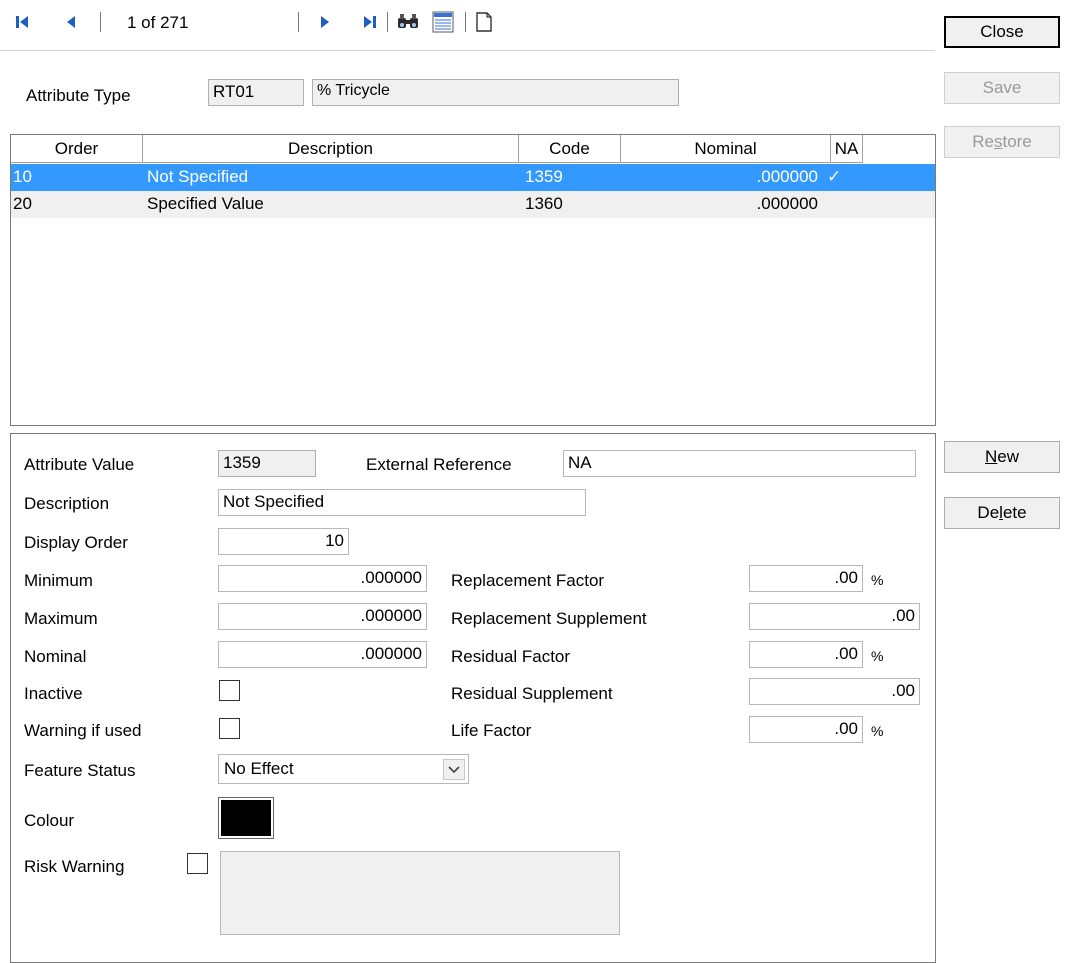 Image resolution: width=1067 pixels, height=963 pixels. Describe the element at coordinates (408, 22) in the screenshot. I see `find-icon` at that location.